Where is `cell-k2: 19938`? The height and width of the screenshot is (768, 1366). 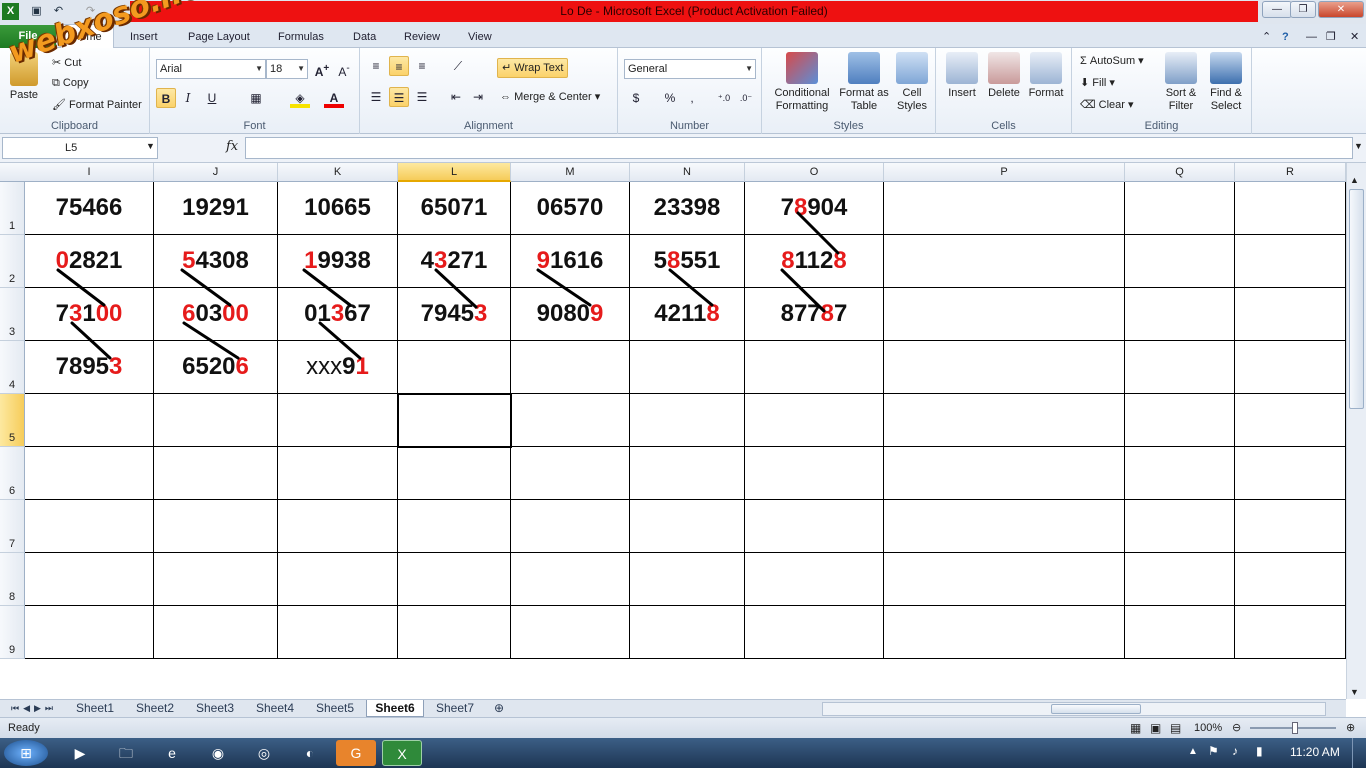 cell-k2: 19938 is located at coordinates (338, 261).